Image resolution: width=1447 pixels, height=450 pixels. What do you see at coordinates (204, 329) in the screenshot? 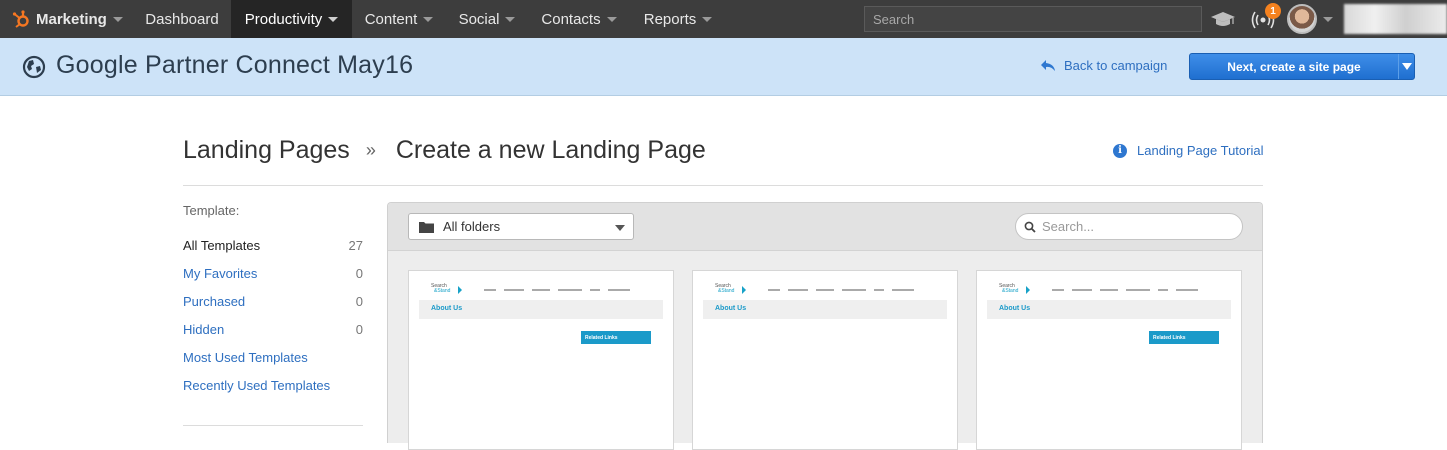
I see `filter-label: Hidden` at bounding box center [204, 329].